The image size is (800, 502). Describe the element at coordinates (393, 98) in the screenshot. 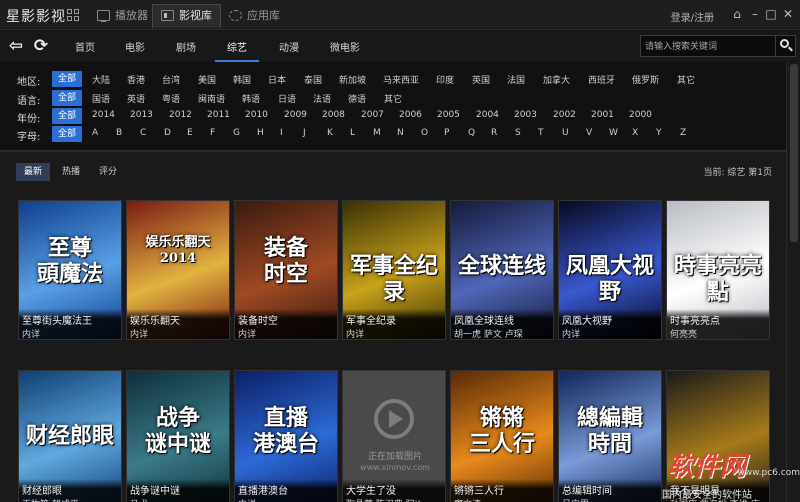

I see `filter-option-language: 其它` at that location.